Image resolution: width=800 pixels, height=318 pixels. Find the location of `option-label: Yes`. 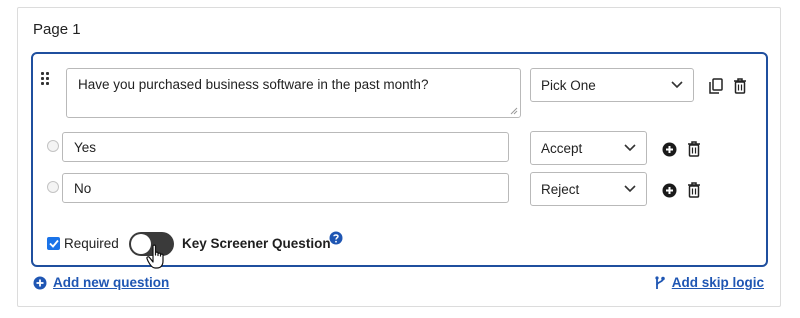

option-label: Yes is located at coordinates (85, 147).